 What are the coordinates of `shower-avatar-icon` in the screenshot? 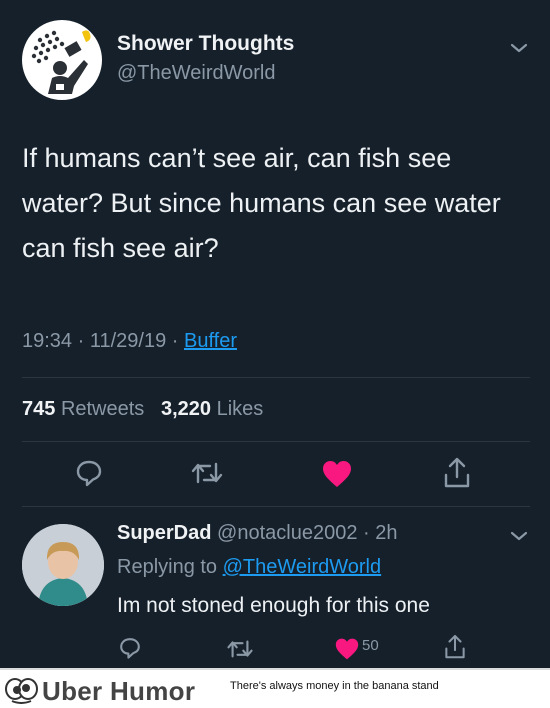 It's located at (61, 62).